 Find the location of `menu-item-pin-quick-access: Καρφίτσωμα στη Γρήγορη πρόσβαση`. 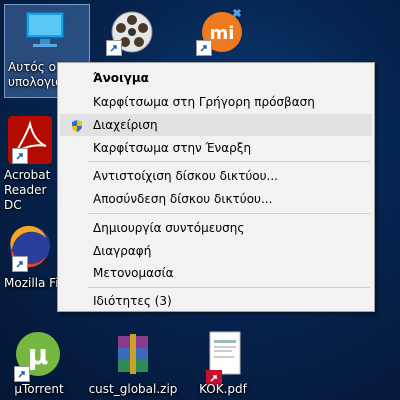

menu-item-pin-quick-access: Καρφίτσωμα στη Γρήγορη πρόσβαση is located at coordinates (216, 102).